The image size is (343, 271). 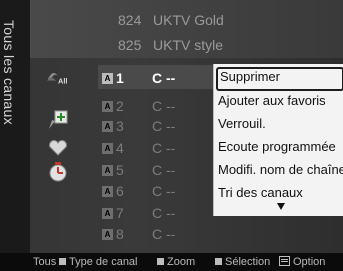 I want to click on list-item: A 2 C --, so click(x=157, y=108).